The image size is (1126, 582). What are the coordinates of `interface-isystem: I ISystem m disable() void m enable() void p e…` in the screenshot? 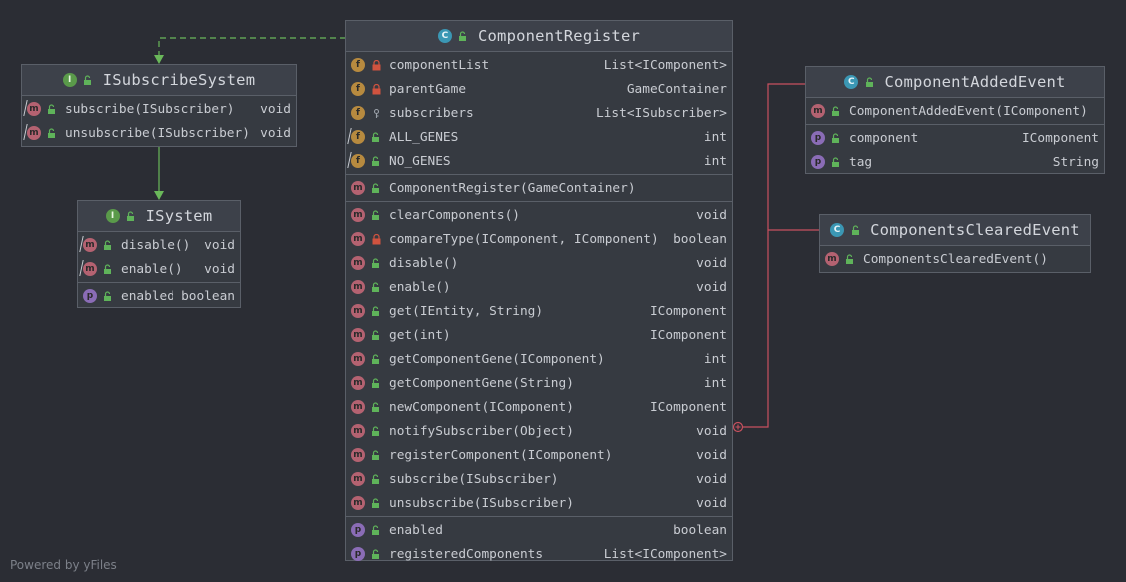 It's located at (159, 254).